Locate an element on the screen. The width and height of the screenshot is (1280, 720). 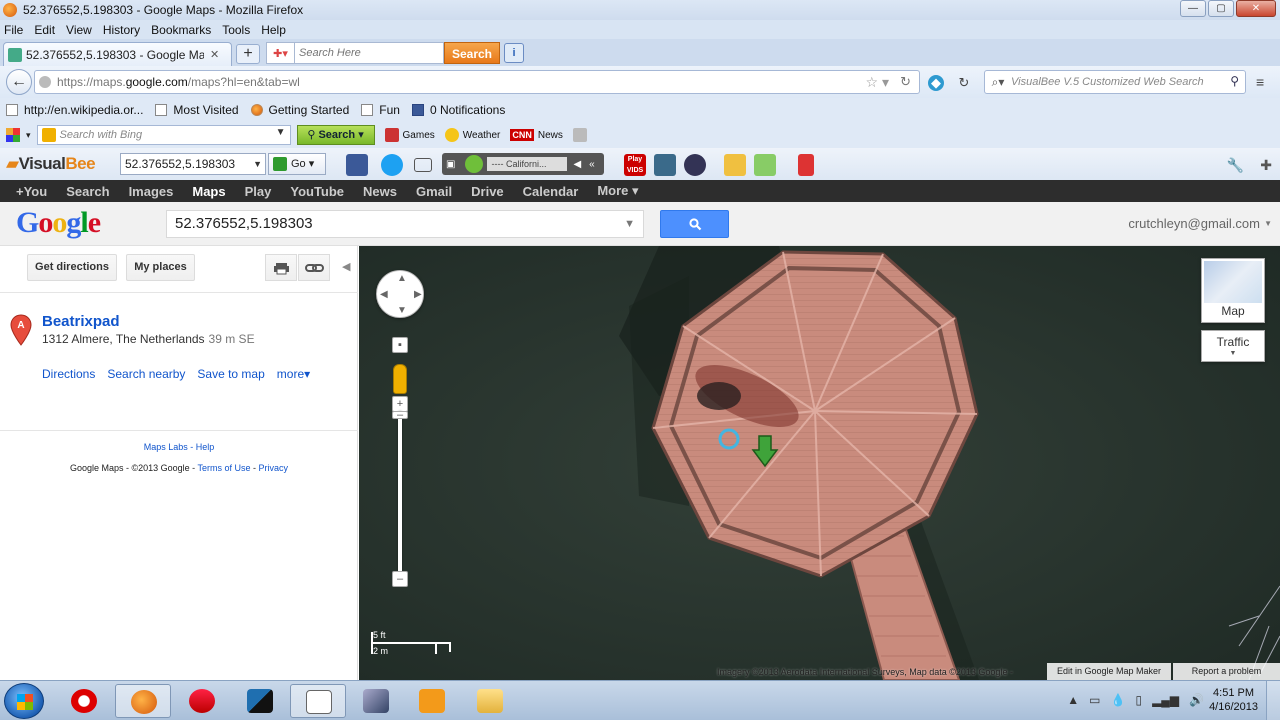
news-button: CNN News is located at coordinates (536, 135).